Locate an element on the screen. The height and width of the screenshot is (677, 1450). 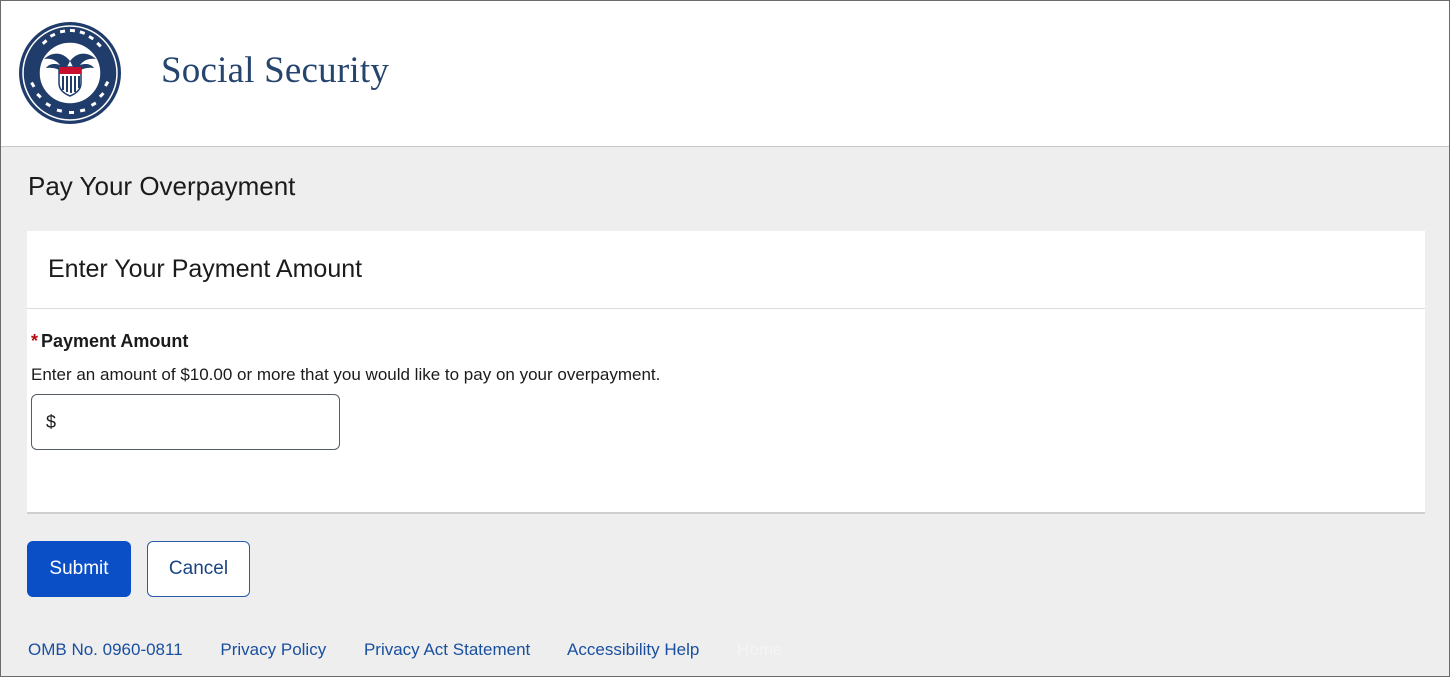
payment-amount-input is located at coordinates (197, 422).